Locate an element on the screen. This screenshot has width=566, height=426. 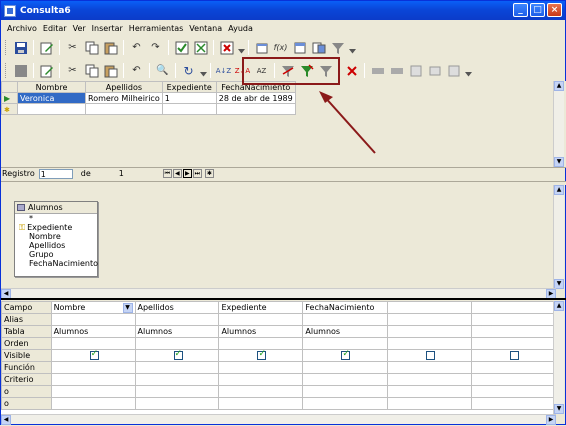
column-header: Apellidos is located at coordinates (124, 87).